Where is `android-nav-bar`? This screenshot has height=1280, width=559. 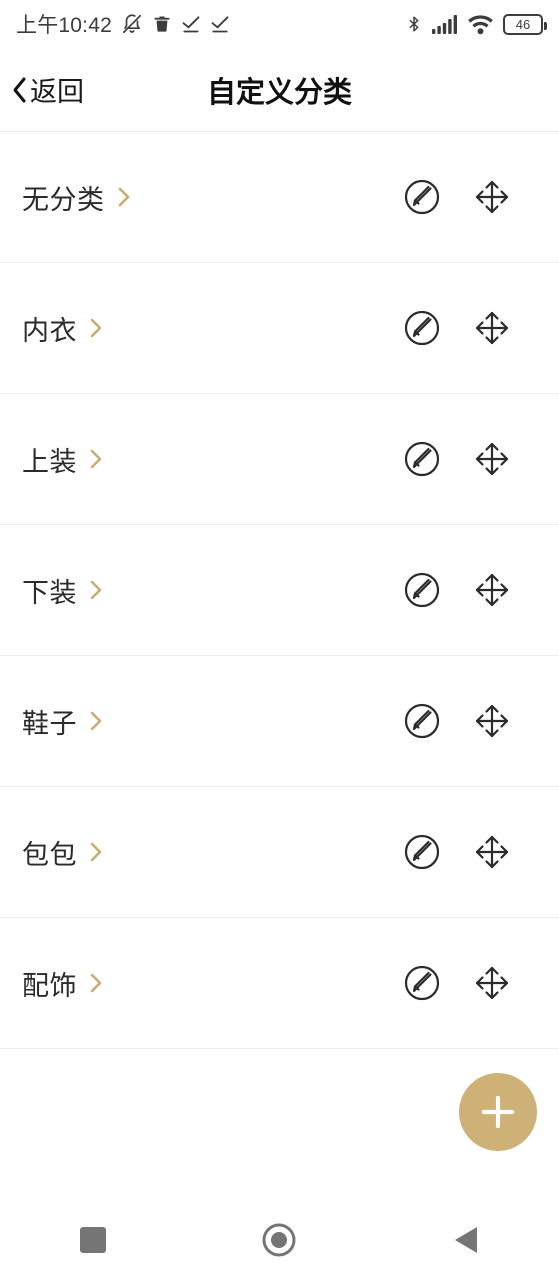 android-nav-bar is located at coordinates (279, 1240).